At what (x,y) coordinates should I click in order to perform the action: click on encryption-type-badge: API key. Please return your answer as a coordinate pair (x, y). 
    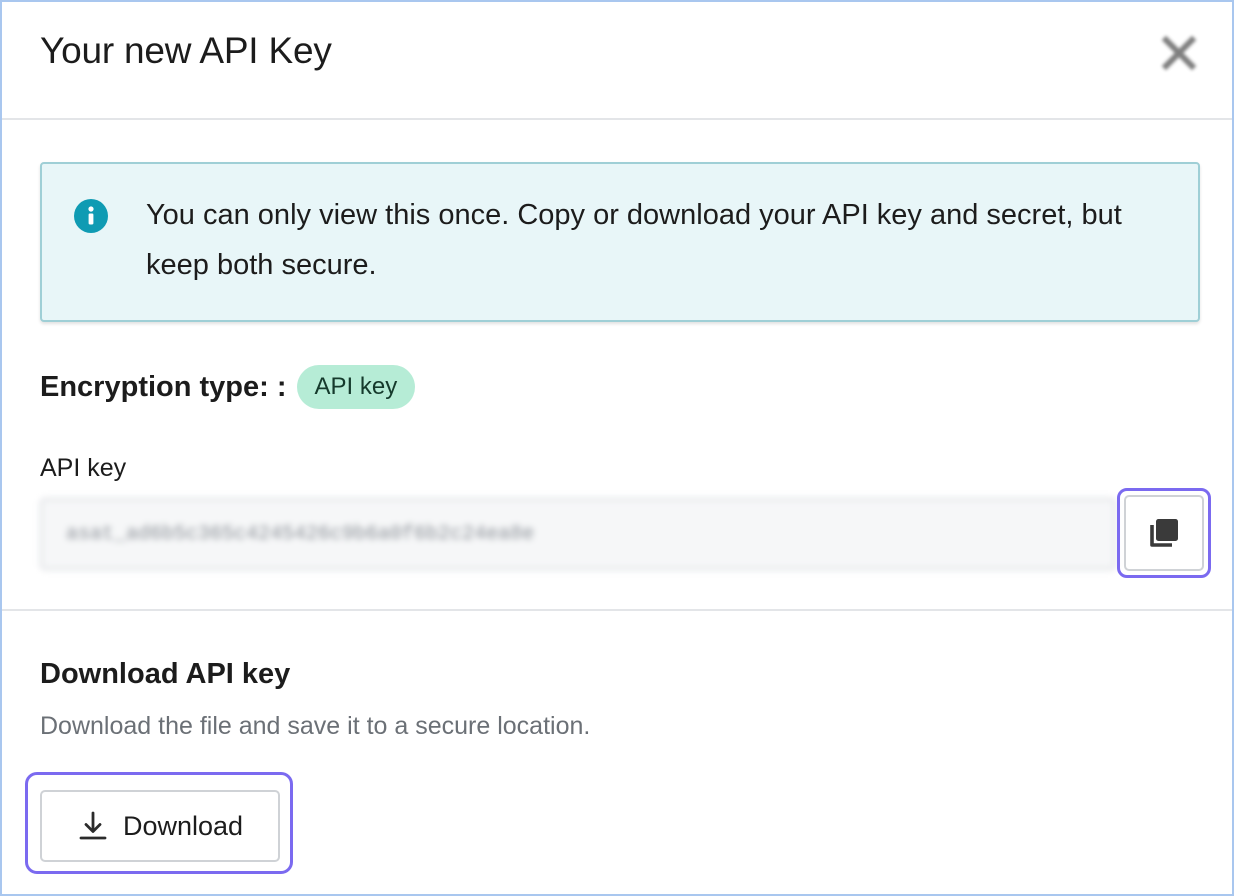
    Looking at the image, I should click on (356, 387).